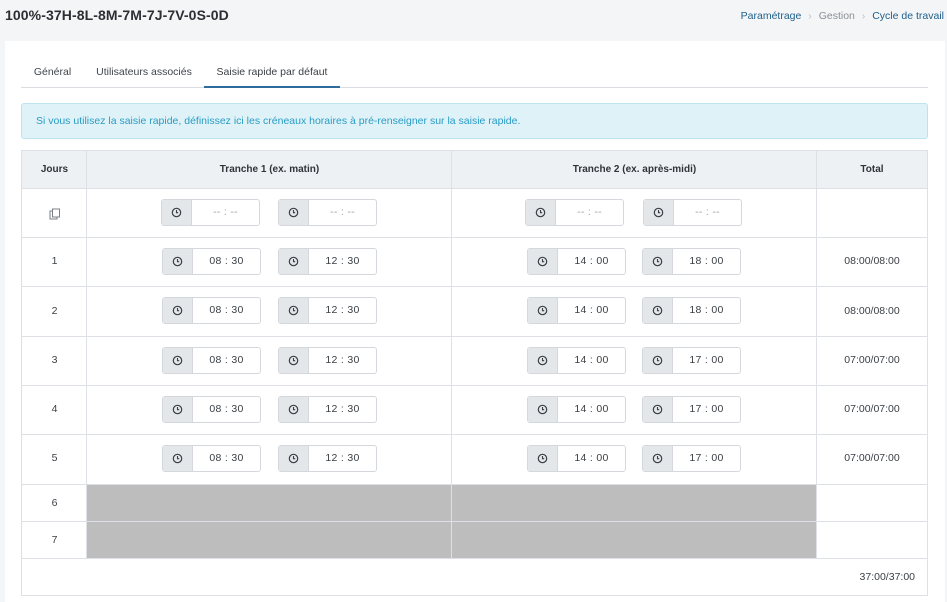 Image resolution: width=947 pixels, height=602 pixels. What do you see at coordinates (54, 360) in the screenshot?
I see `day-label: 3` at bounding box center [54, 360].